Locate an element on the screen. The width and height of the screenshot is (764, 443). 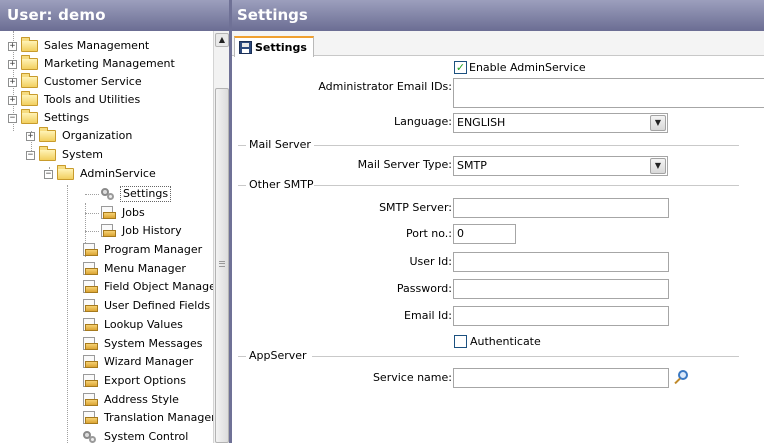
tree-item-system-messages: System Messages is located at coordinates (143, 344).